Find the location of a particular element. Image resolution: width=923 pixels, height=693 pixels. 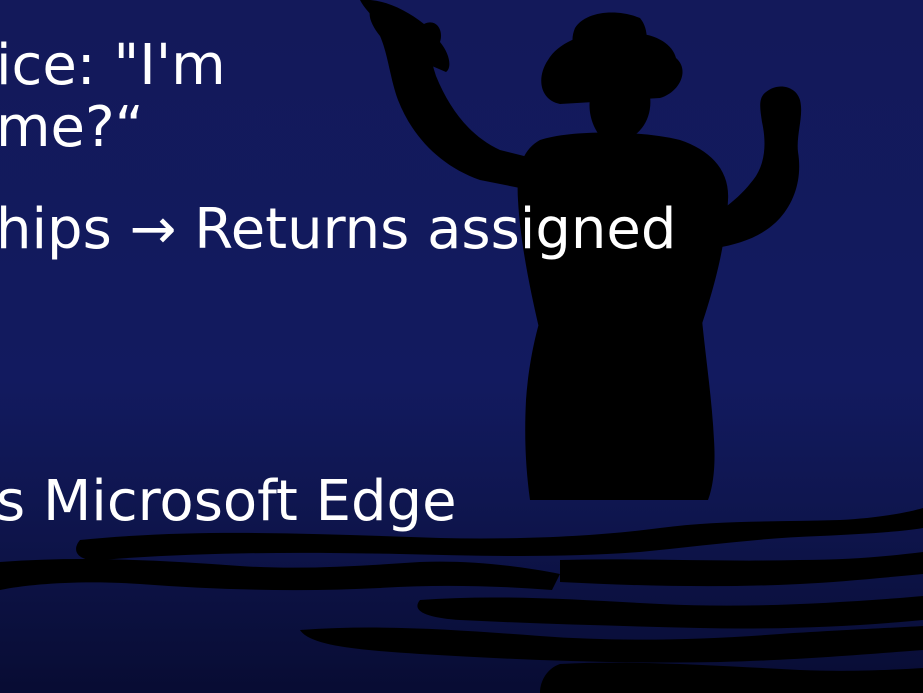

slide-text-line-3: hips → Returns assigned is located at coordinates (338, 229).